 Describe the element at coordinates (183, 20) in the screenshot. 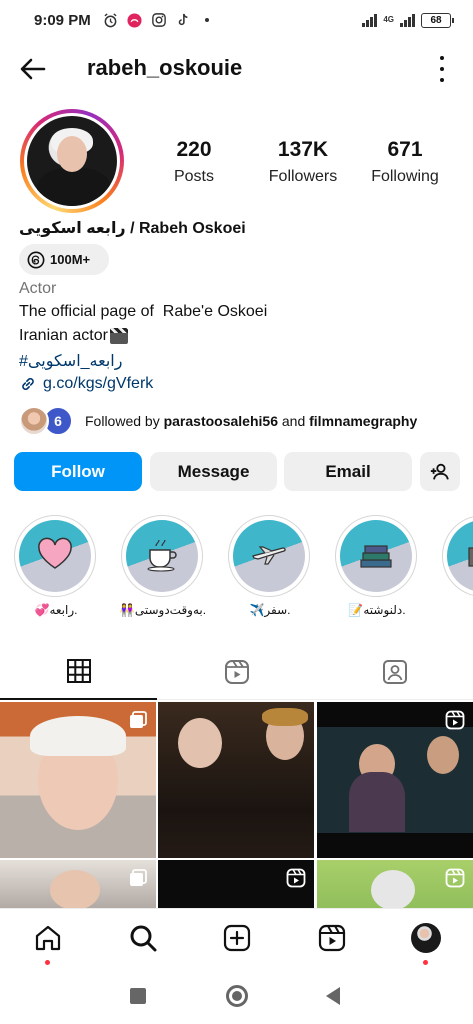

I see `tiktok-icon` at that location.